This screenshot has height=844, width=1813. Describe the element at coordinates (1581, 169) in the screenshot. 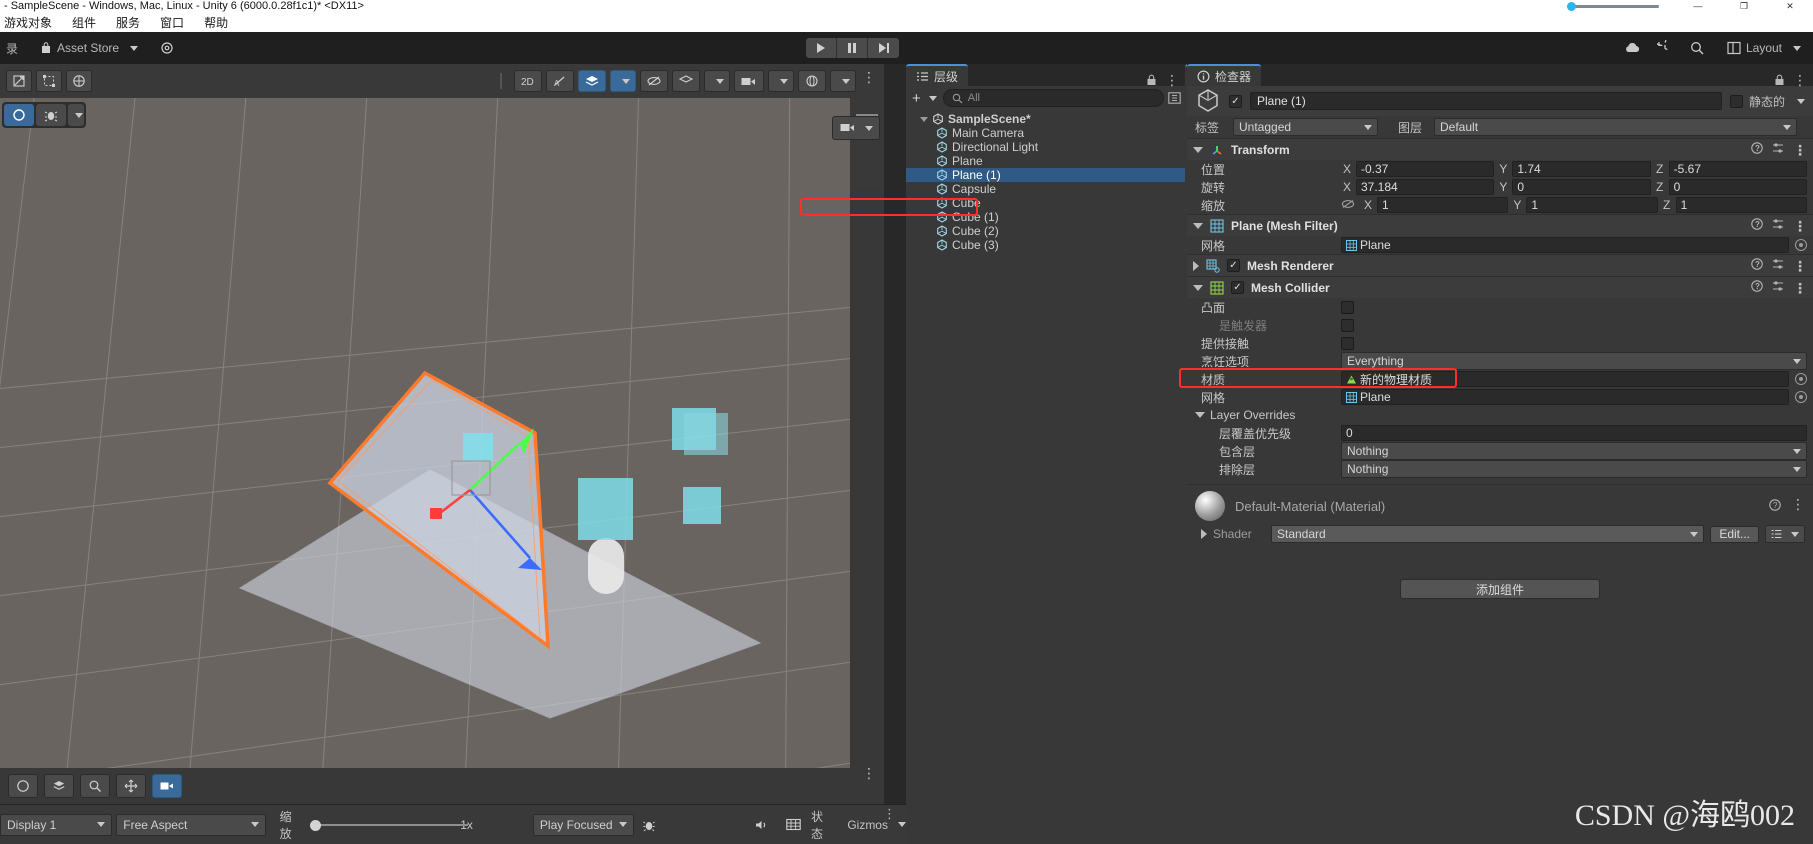

I see `y-input: 1.74` at that location.